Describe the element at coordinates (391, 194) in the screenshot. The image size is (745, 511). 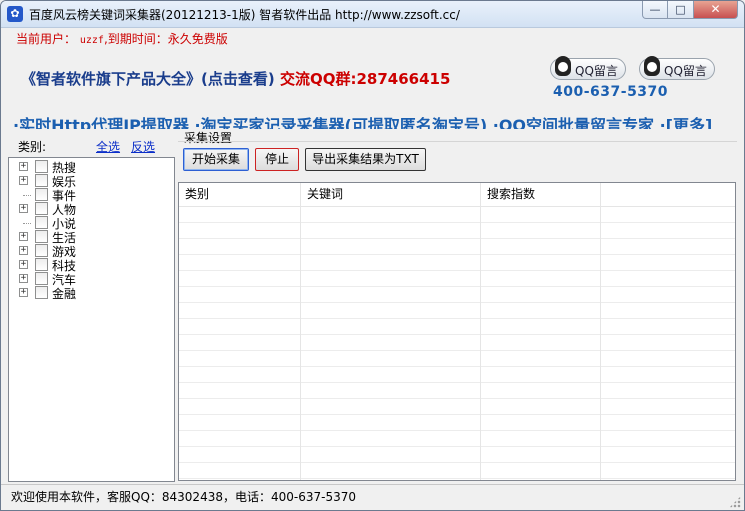
I see `column-header-keyword: 关键词` at that location.